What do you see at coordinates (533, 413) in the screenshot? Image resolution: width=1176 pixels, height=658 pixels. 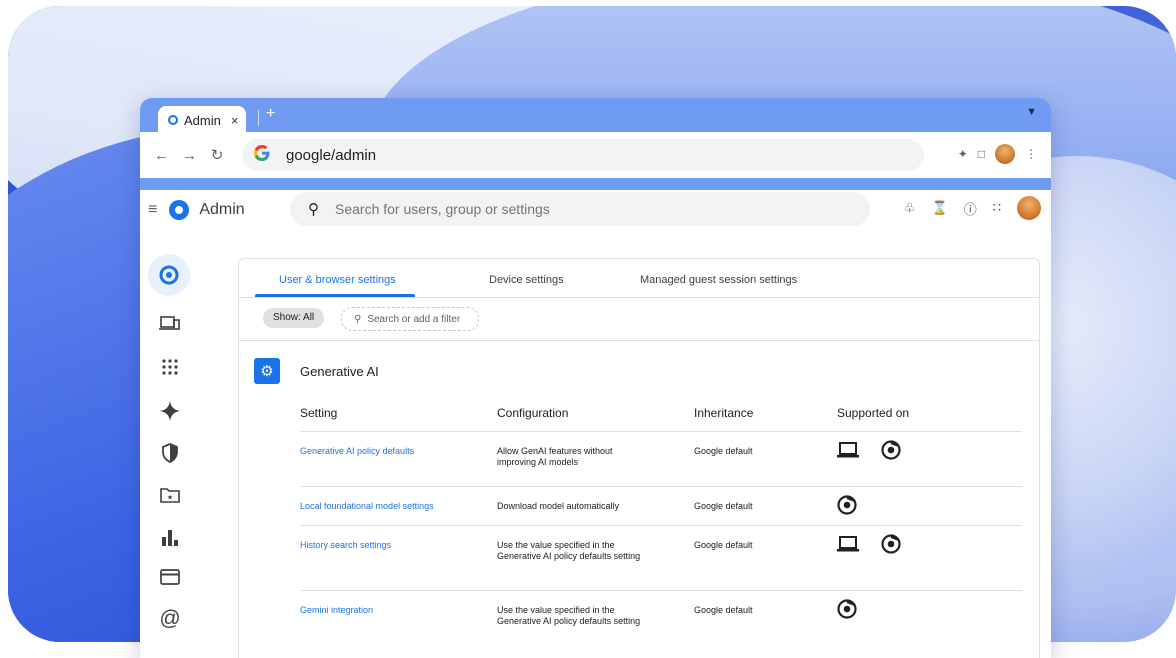 I see `column-header-configuration: Configuration` at bounding box center [533, 413].